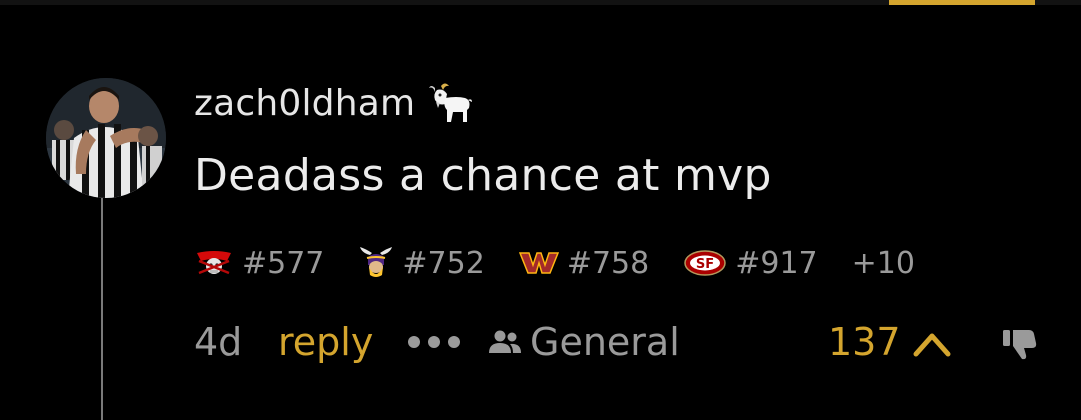 This screenshot has width=1081, height=420. What do you see at coordinates (325, 342) in the screenshot?
I see `reply-button: reply` at bounding box center [325, 342].